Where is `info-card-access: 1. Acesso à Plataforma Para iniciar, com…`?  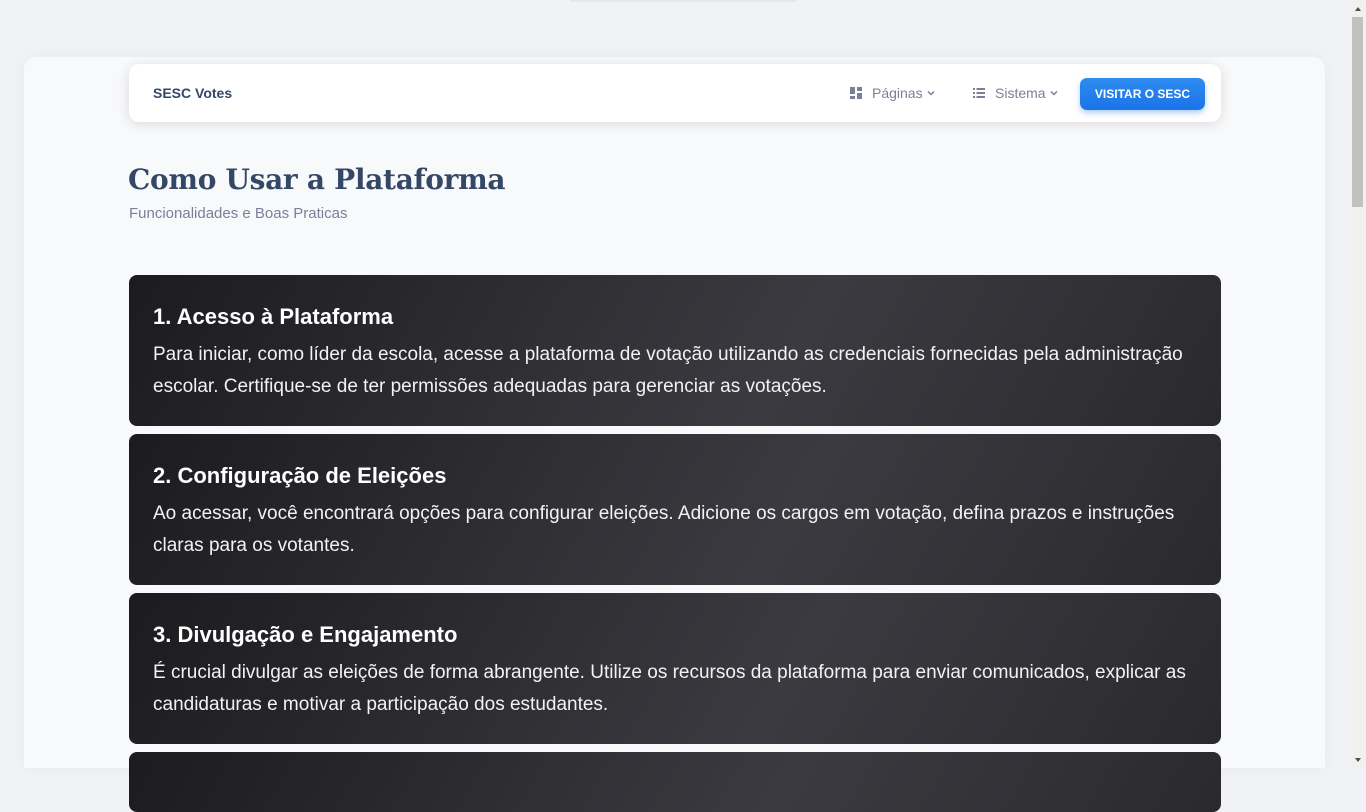
info-card-access: 1. Acesso à Plataforma Para iniciar, com… is located at coordinates (675, 350).